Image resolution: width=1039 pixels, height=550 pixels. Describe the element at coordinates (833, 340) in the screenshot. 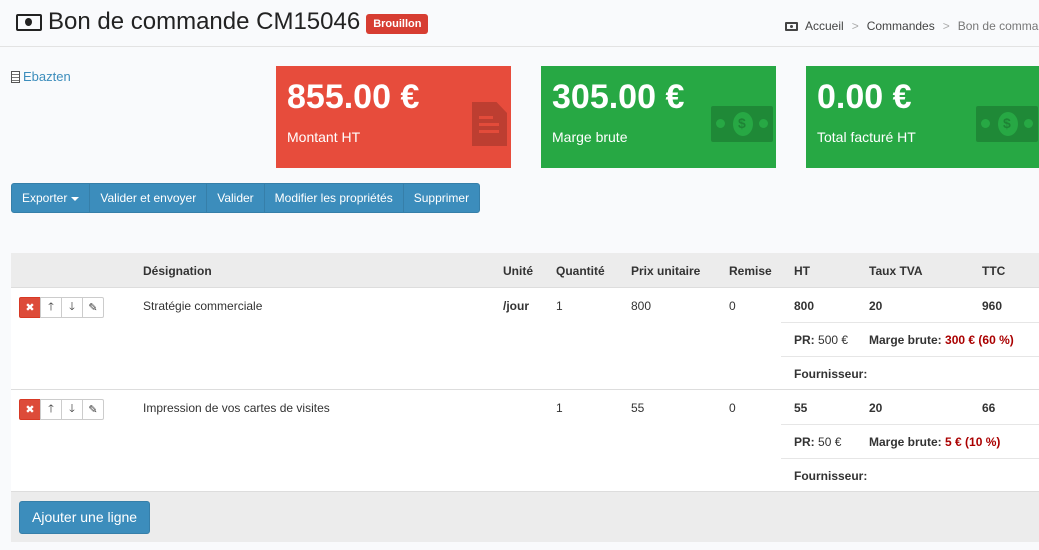

I see `purchase-price-value: 500 €` at that location.